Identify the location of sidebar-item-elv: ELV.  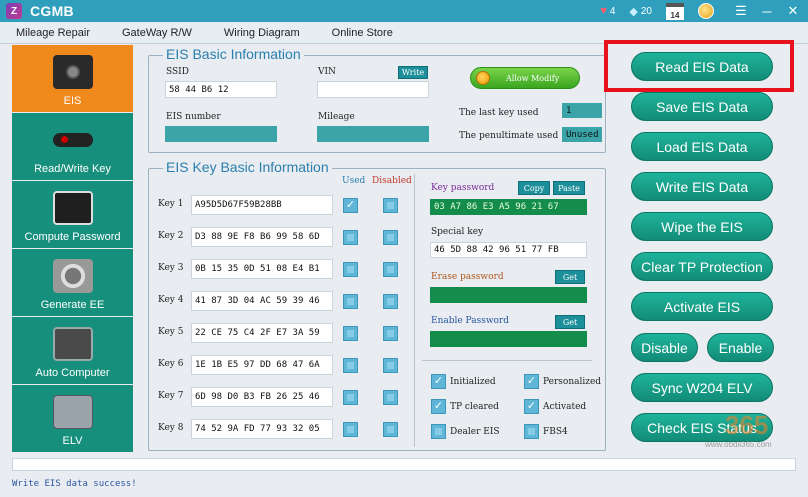
(72, 418).